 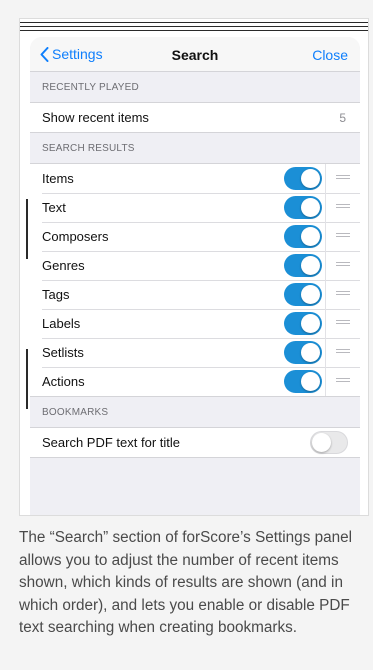 What do you see at coordinates (195, 236) in the screenshot?
I see `search-result-row-composers: Composers` at bounding box center [195, 236].